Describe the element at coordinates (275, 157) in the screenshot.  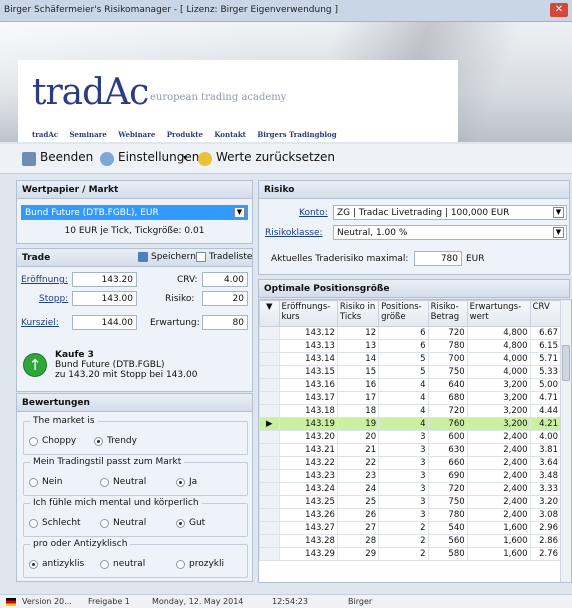
I see `reset-button: Werte zurücksetzen` at that location.